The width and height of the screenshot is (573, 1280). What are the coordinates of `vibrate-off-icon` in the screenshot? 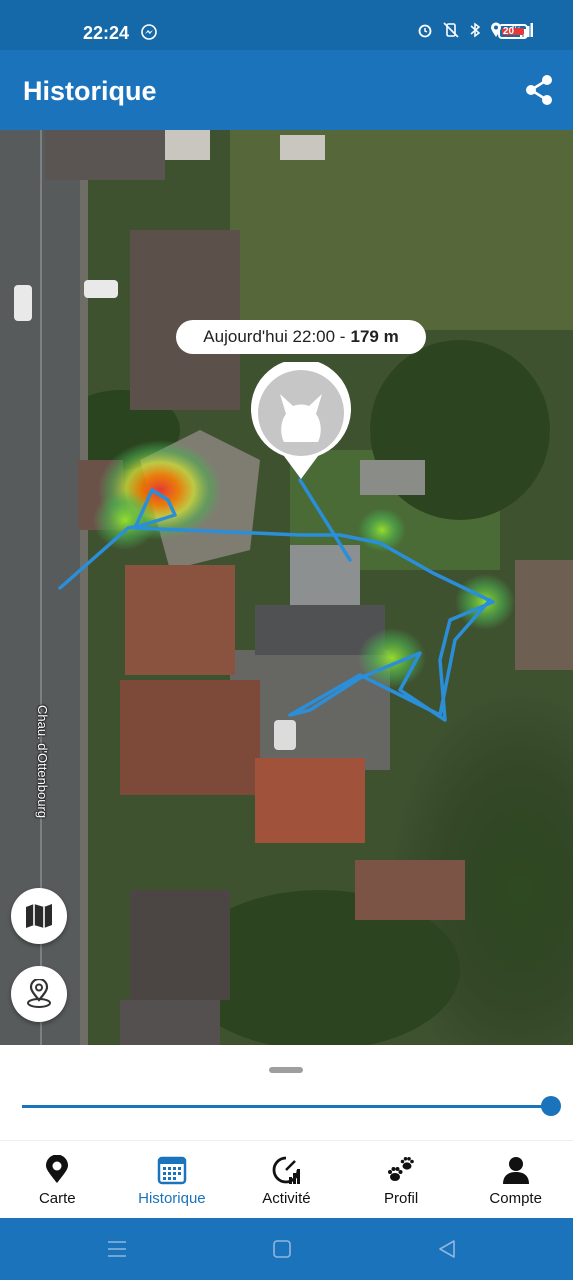 It's located at (451, 30).